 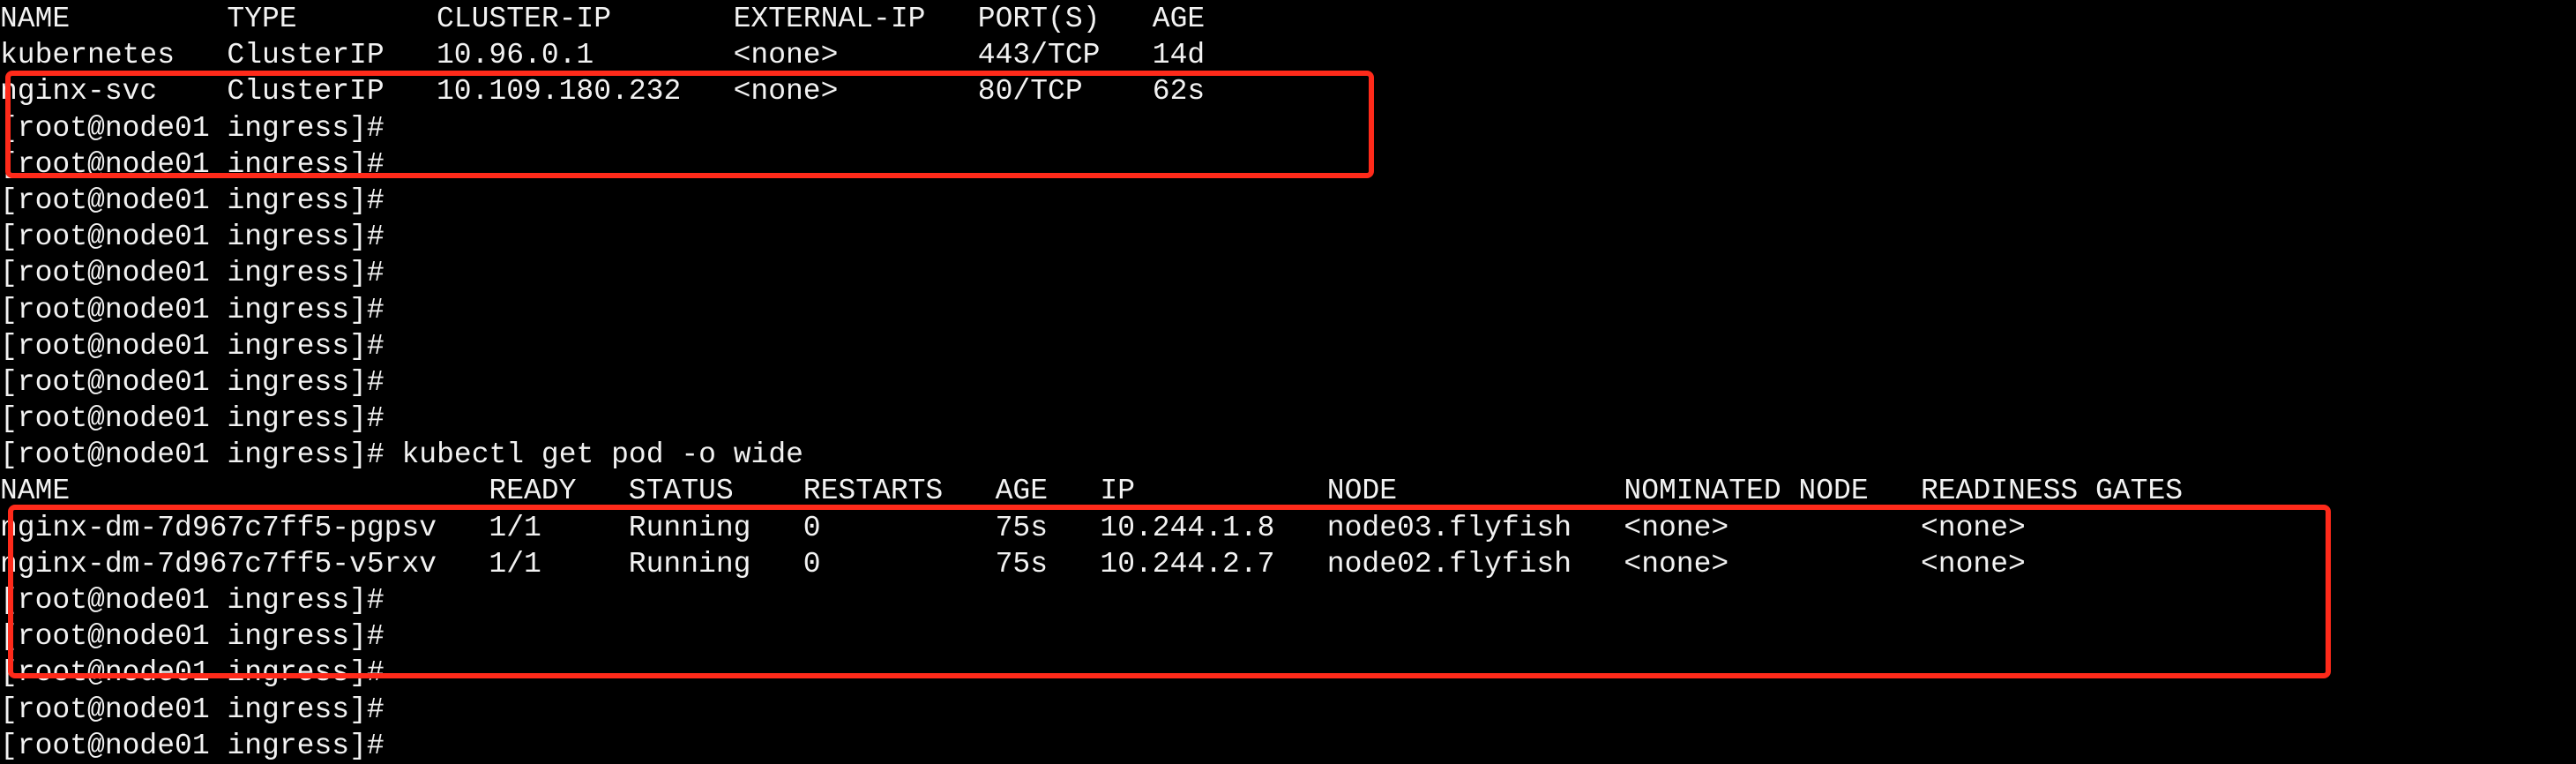 I want to click on column-header-node: NODE, so click(x=1362, y=491).